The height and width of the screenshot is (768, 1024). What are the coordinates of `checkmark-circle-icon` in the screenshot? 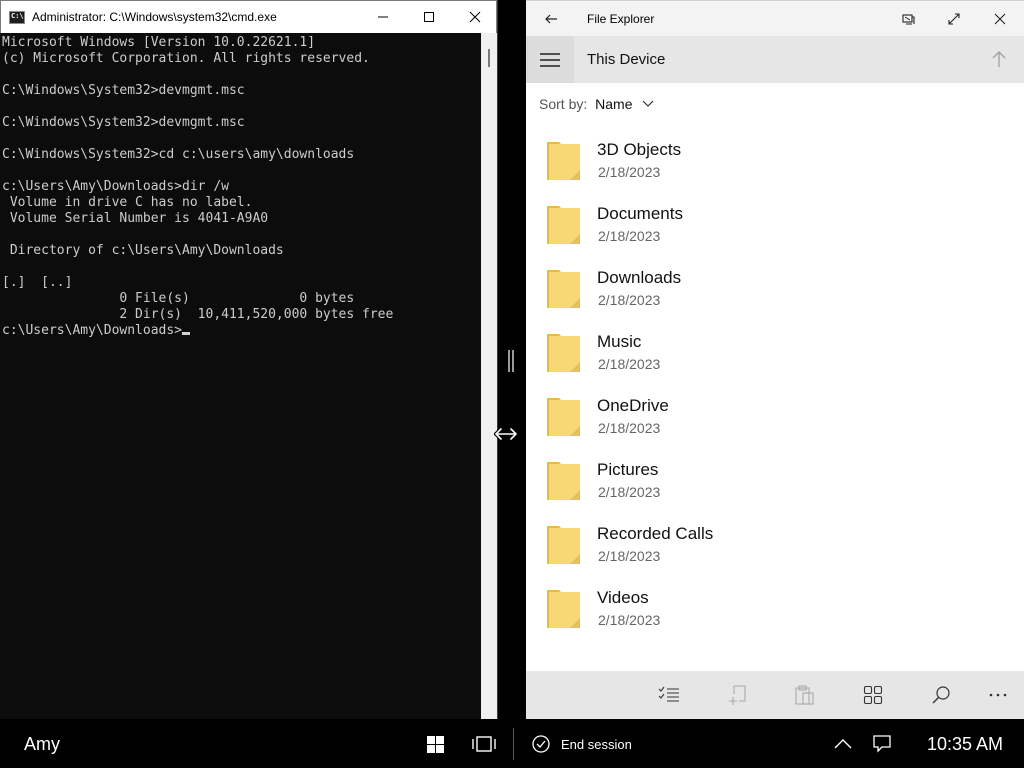 It's located at (541, 744).